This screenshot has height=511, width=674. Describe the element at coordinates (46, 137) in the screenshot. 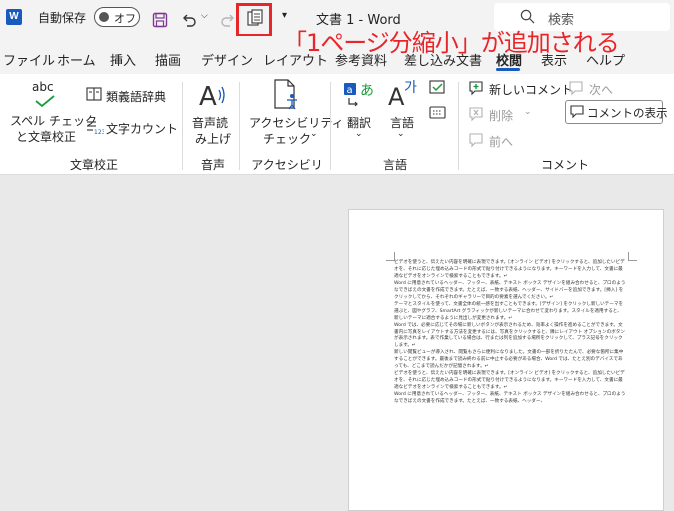

I see `spelling-button-line2: と文章校正` at that location.